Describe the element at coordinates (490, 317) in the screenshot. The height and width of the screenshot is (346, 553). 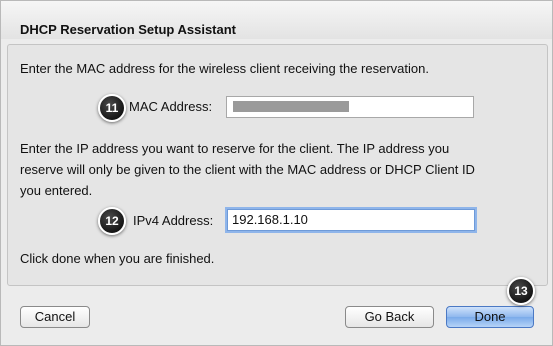
I see `done-button: Done` at that location.